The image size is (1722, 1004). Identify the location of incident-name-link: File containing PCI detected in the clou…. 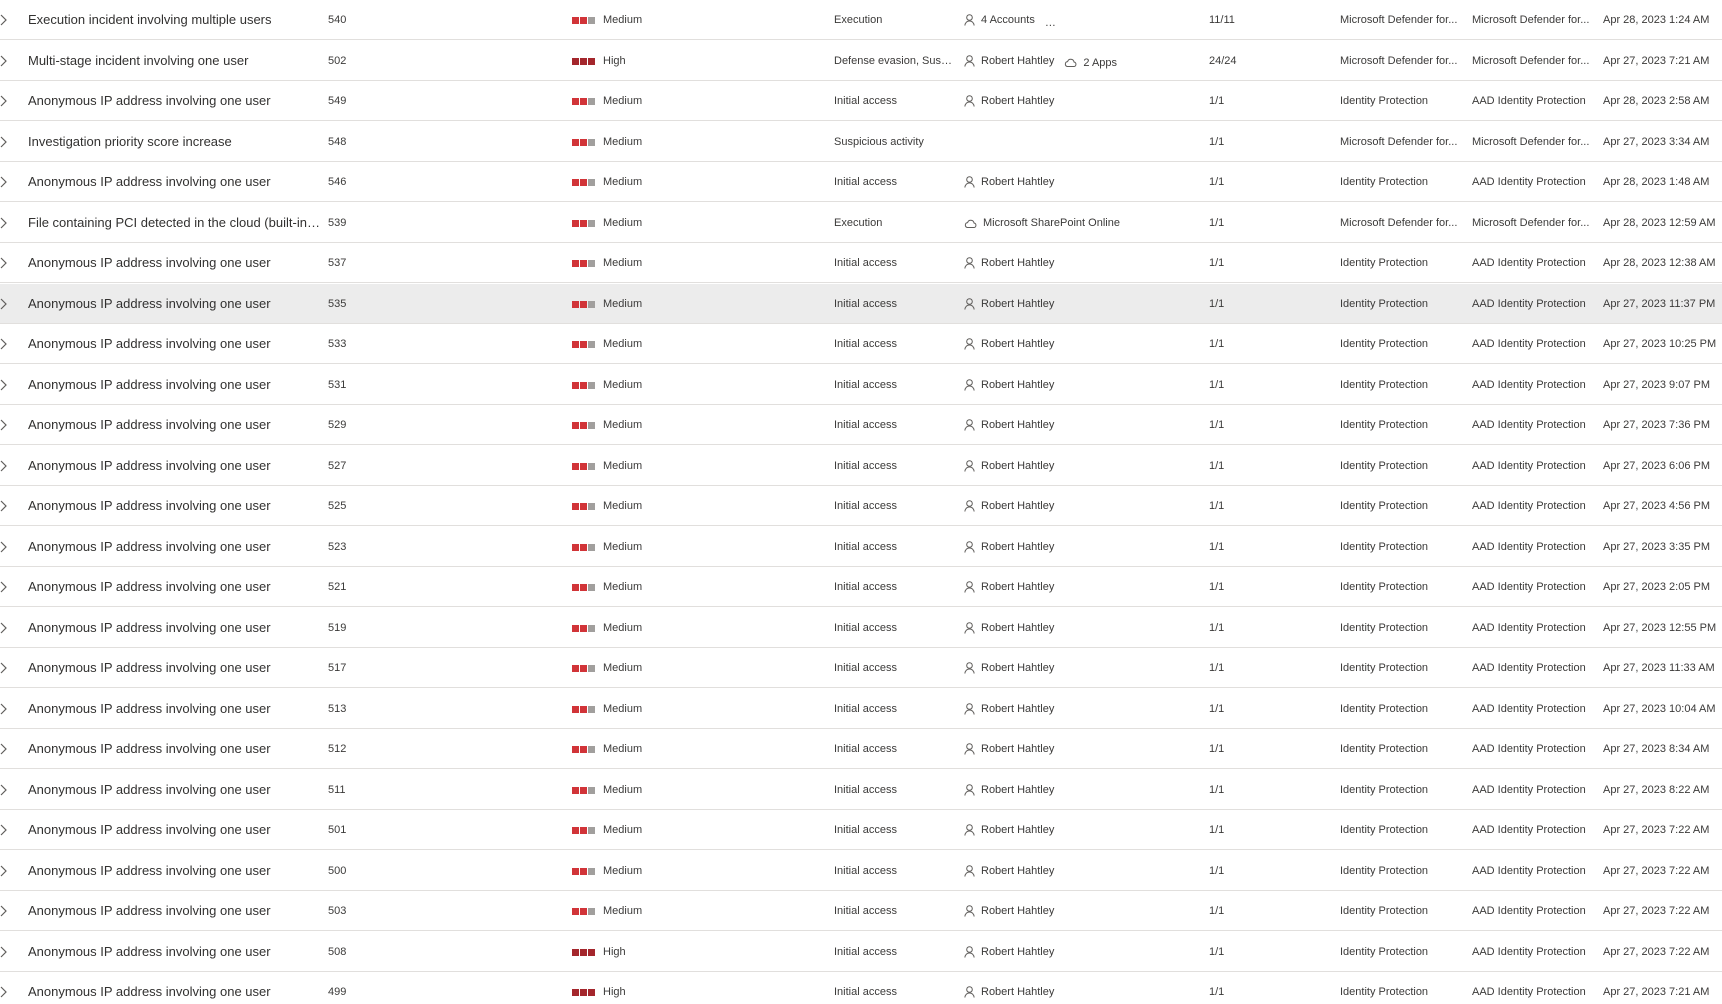
(175, 223).